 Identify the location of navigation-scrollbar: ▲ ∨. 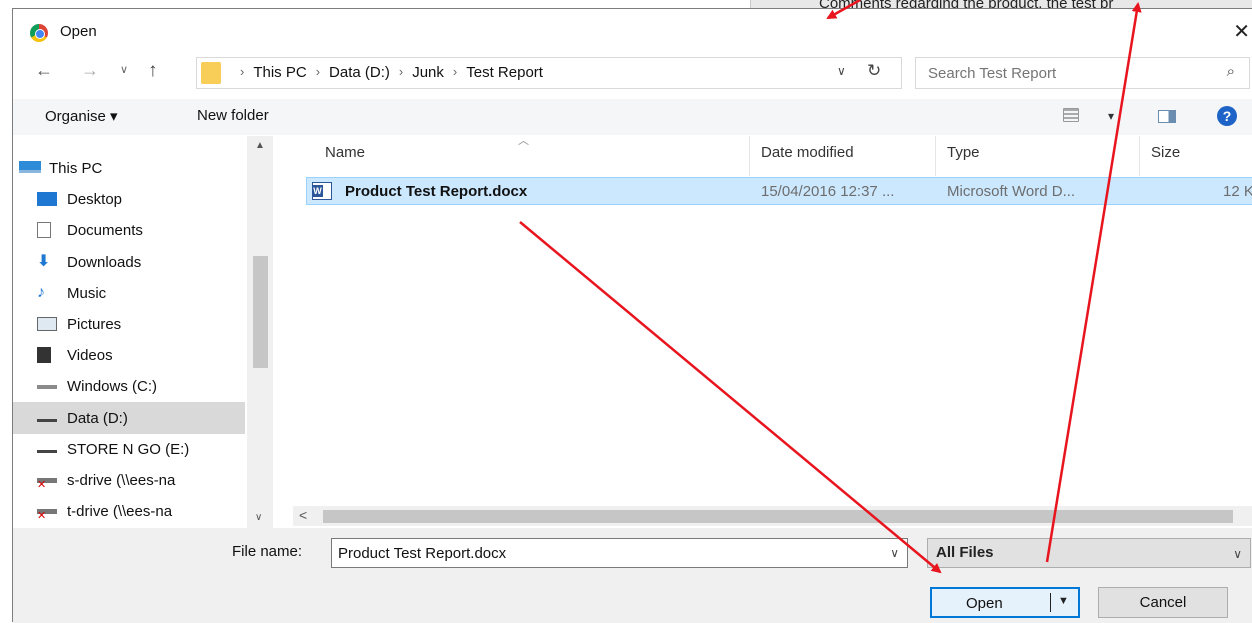
(260, 332).